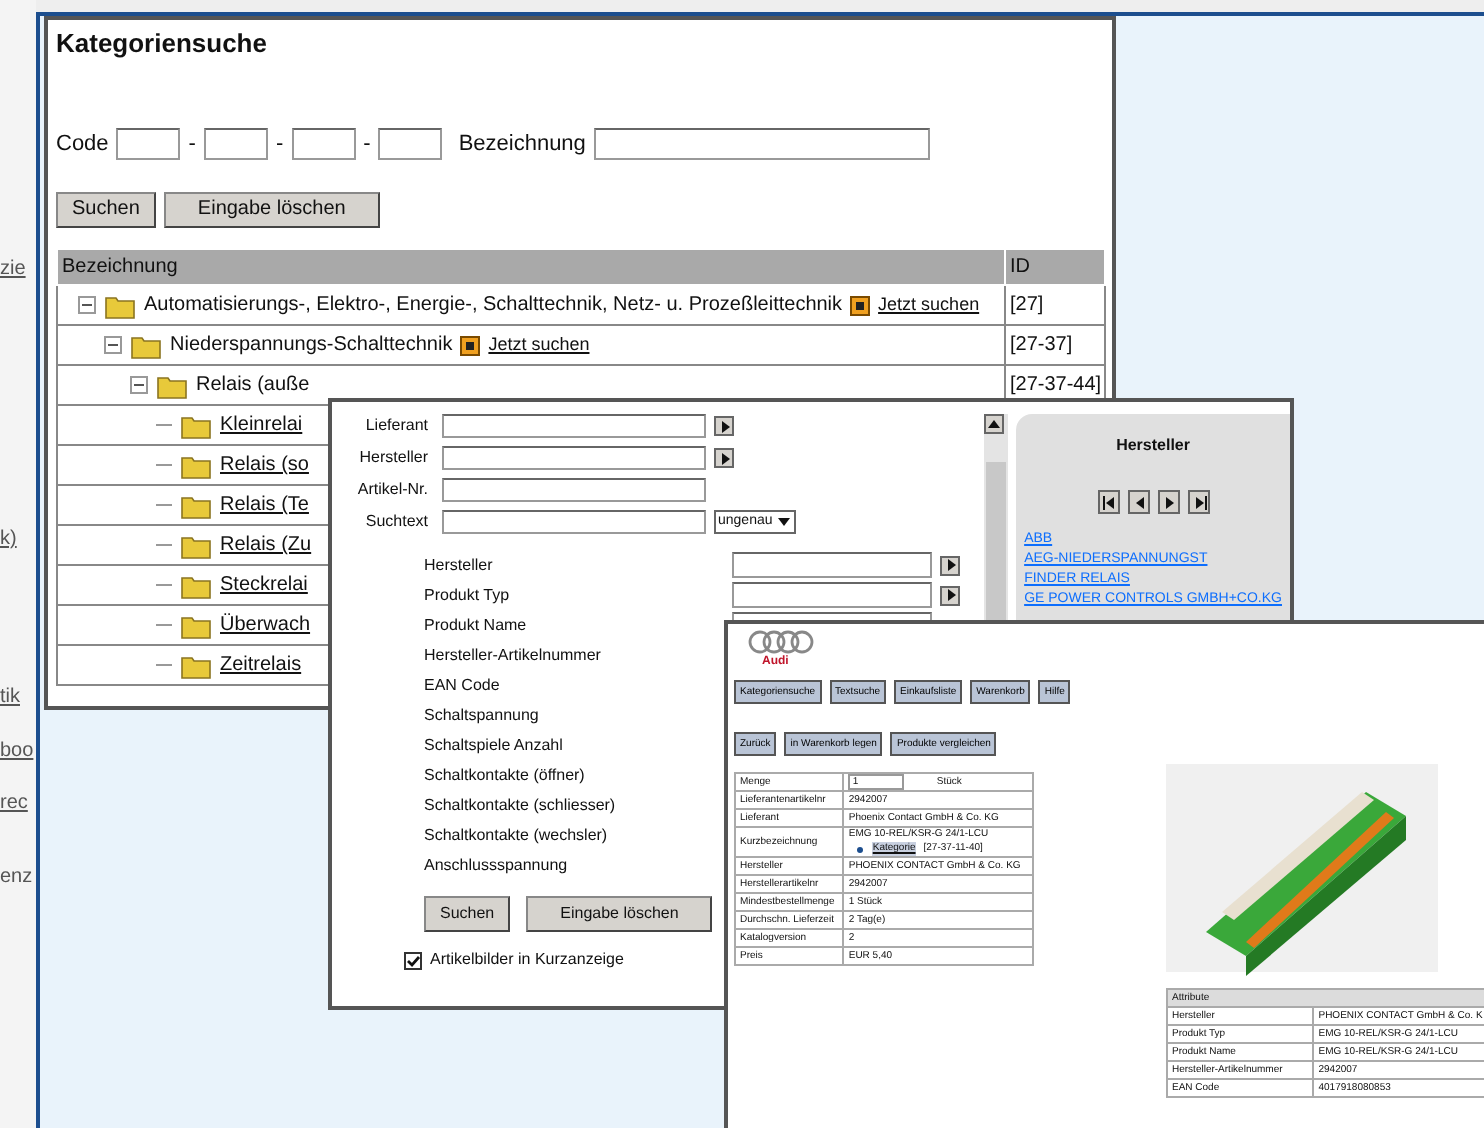 The image size is (1484, 1128). What do you see at coordinates (1168, 502) in the screenshot?
I see `next-button` at bounding box center [1168, 502].